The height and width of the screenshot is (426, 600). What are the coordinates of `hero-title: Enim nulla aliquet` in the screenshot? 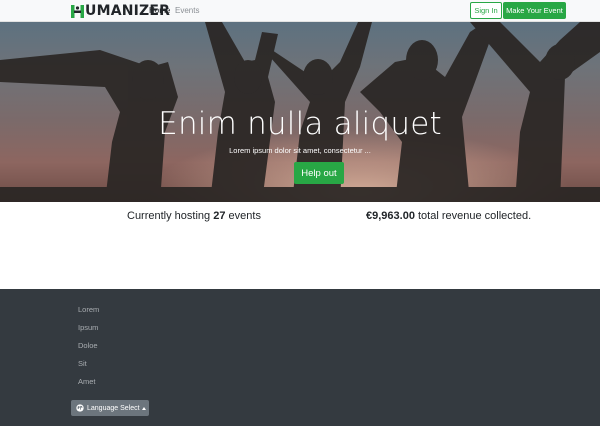 It's located at (300, 124).